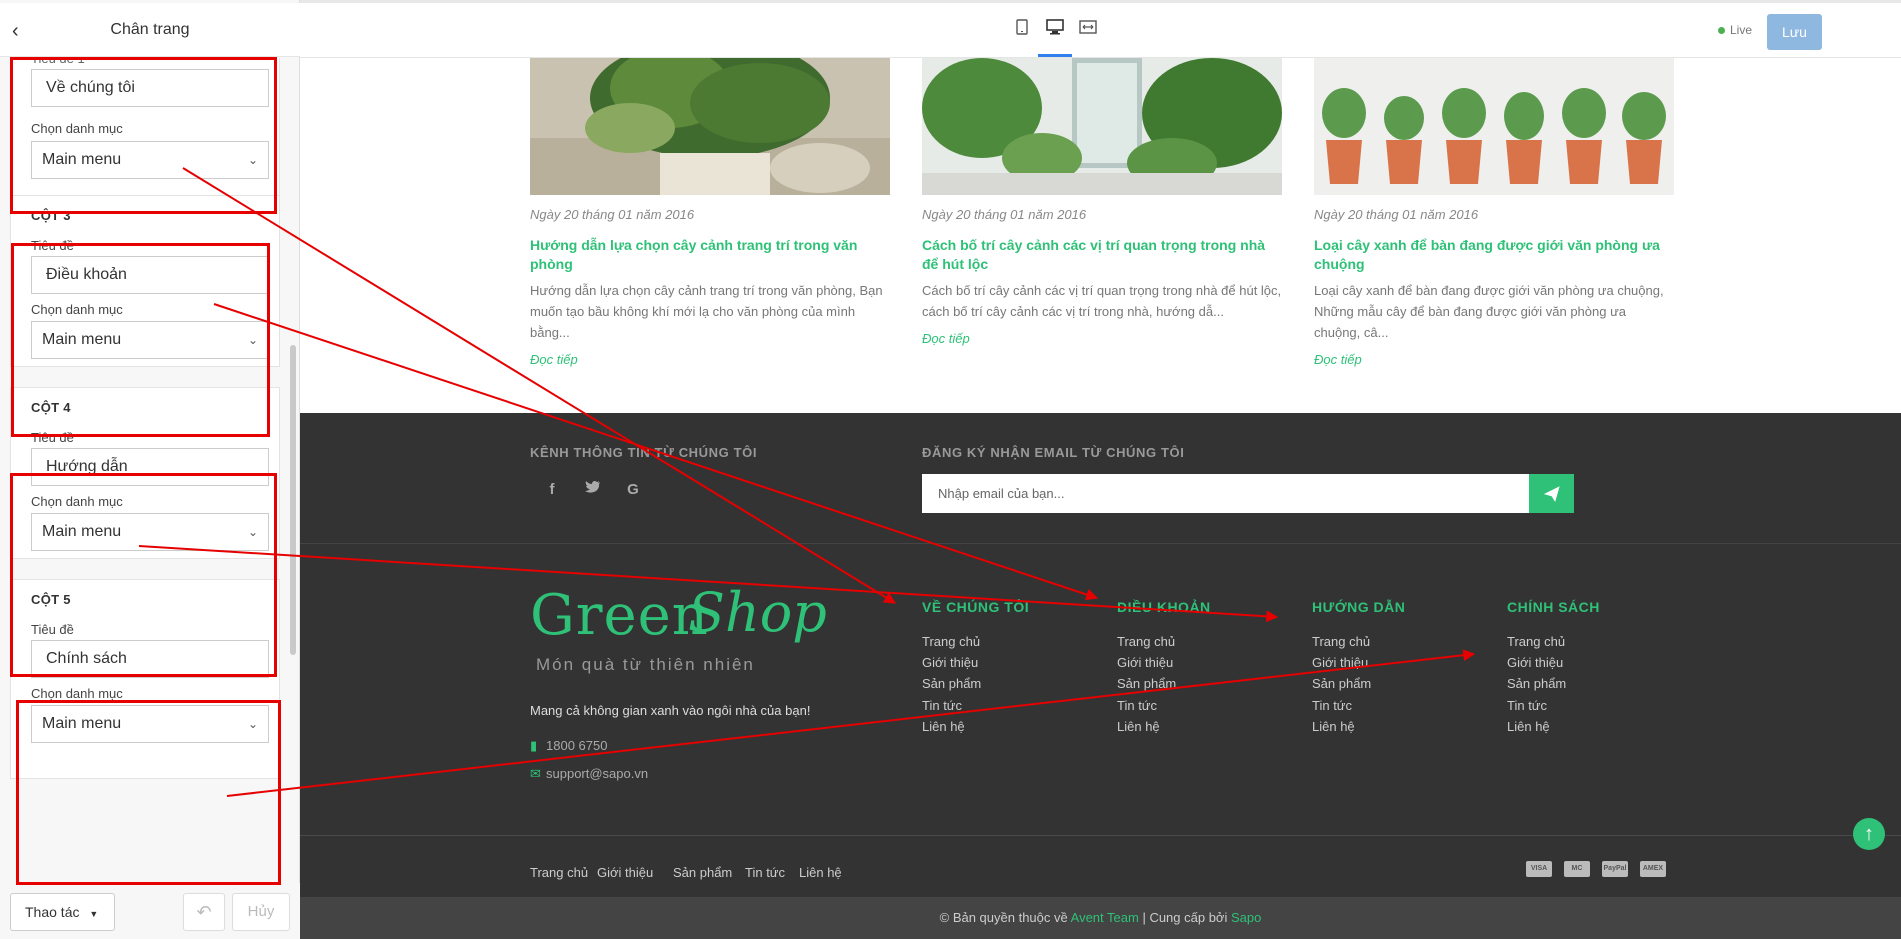 The image size is (1901, 939). Describe the element at coordinates (1794, 32) in the screenshot. I see `save-button: Lưu` at that location.